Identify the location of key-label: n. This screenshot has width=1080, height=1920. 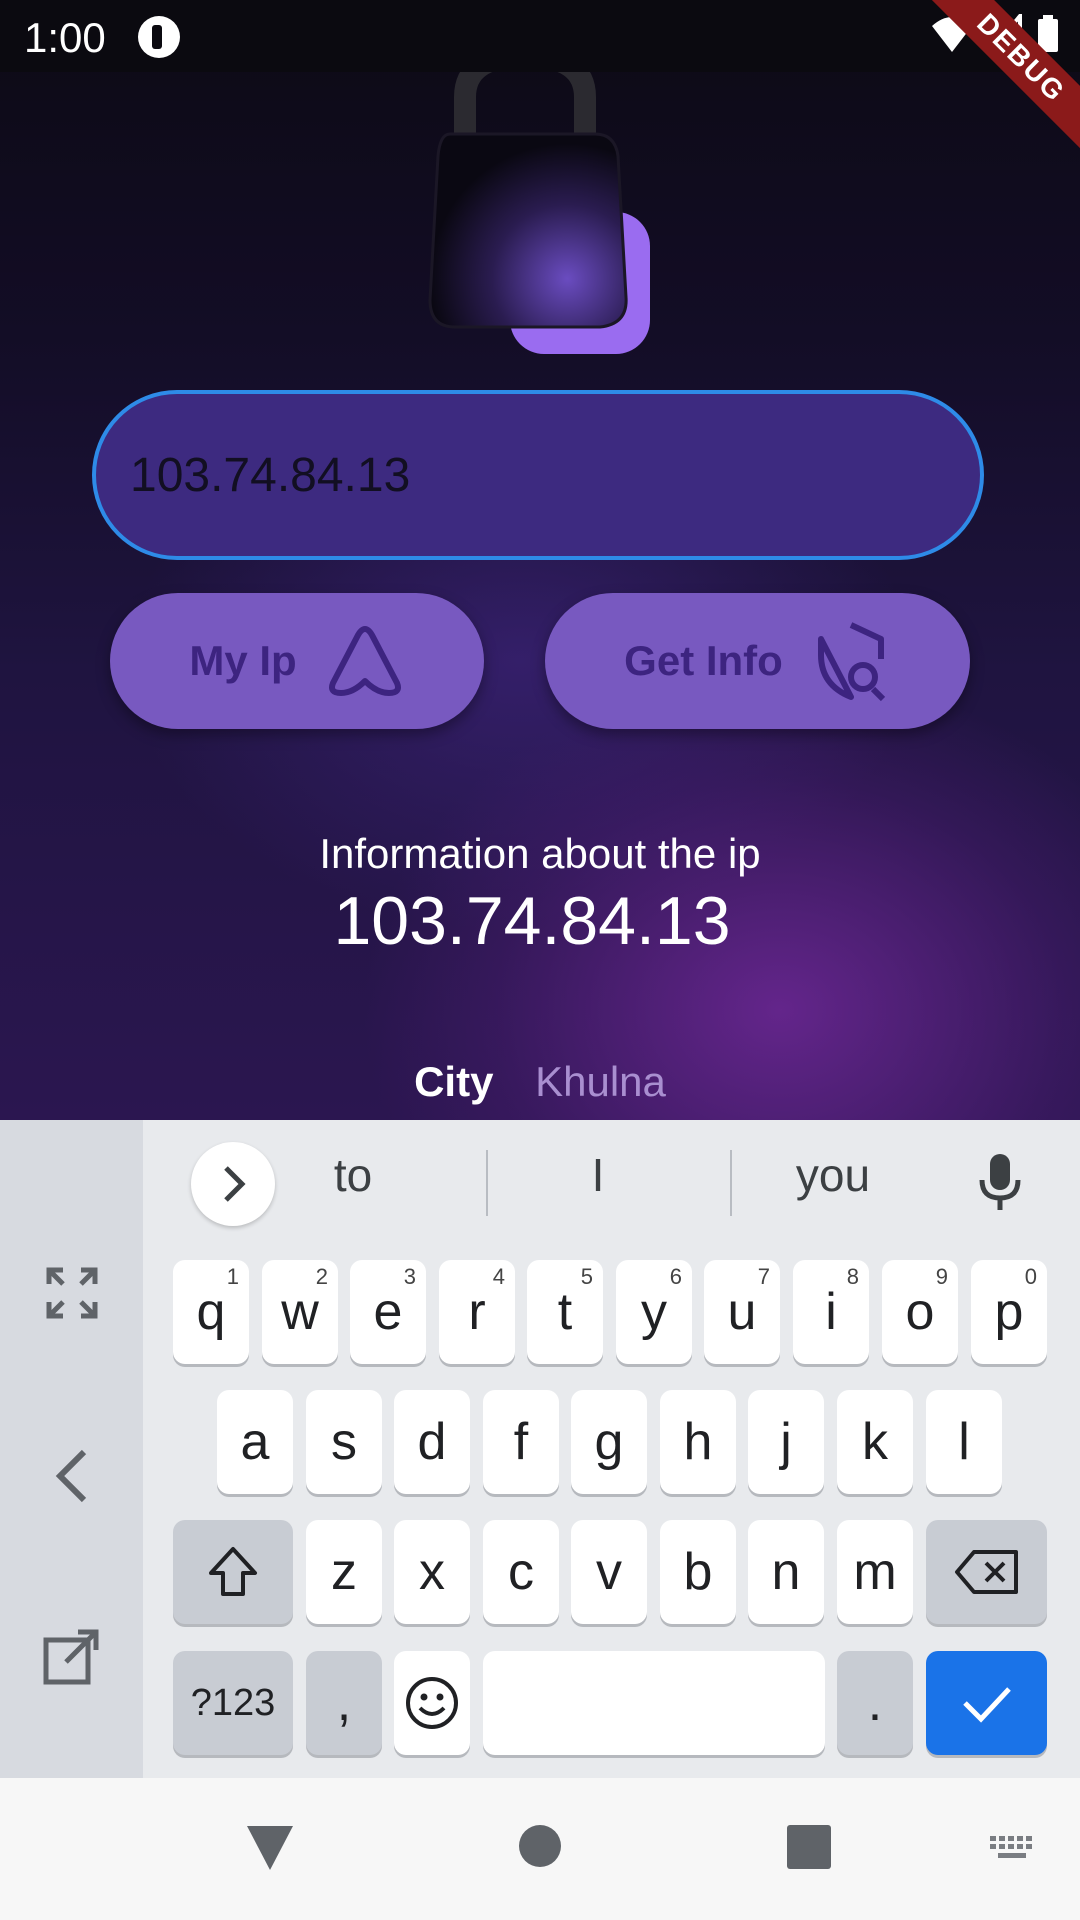
(786, 1572).